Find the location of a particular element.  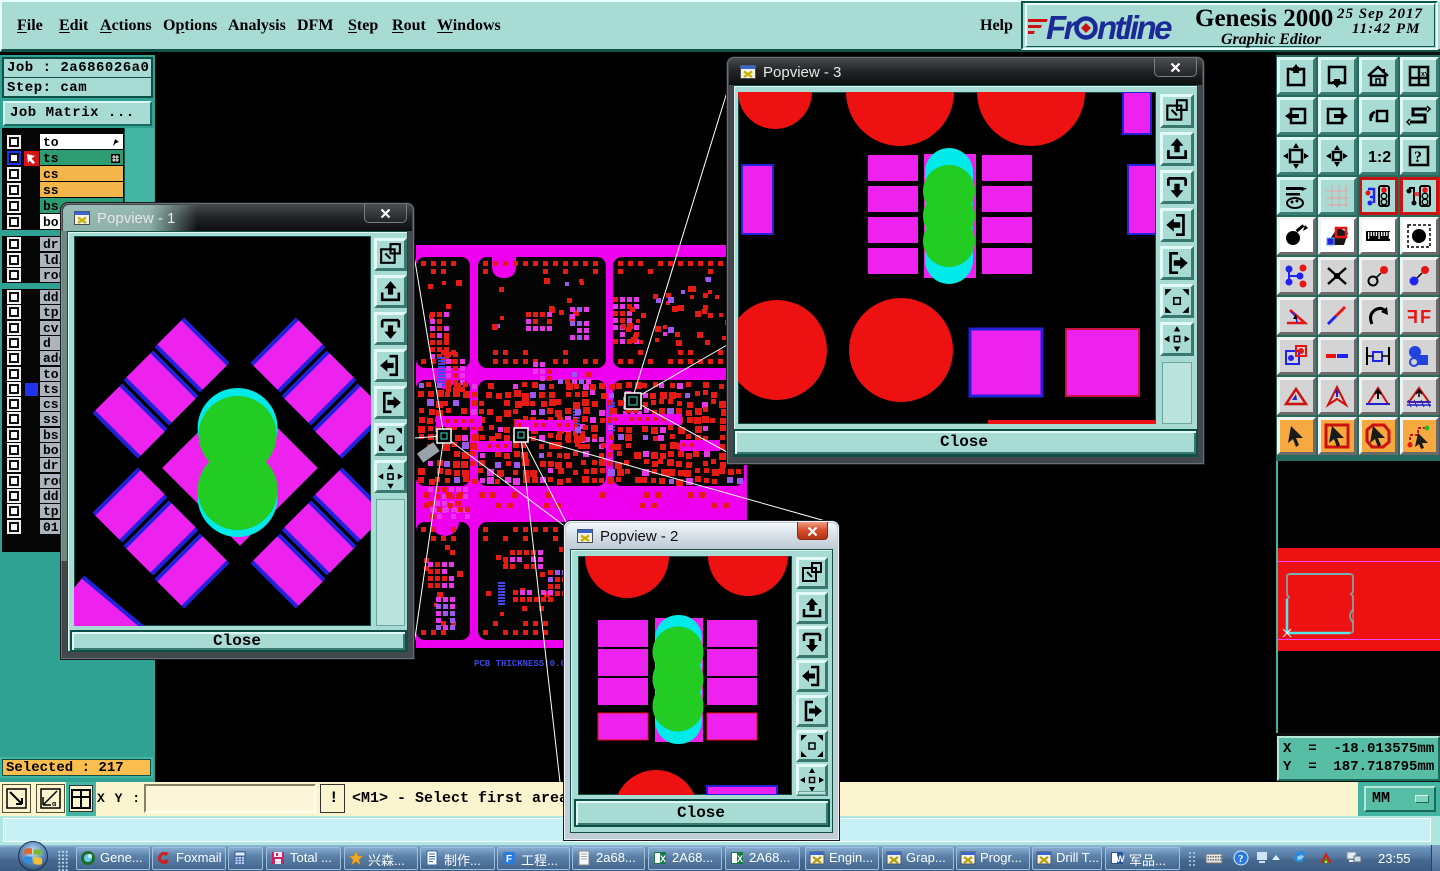

svg-text: W is located at coordinates (1120, 859).